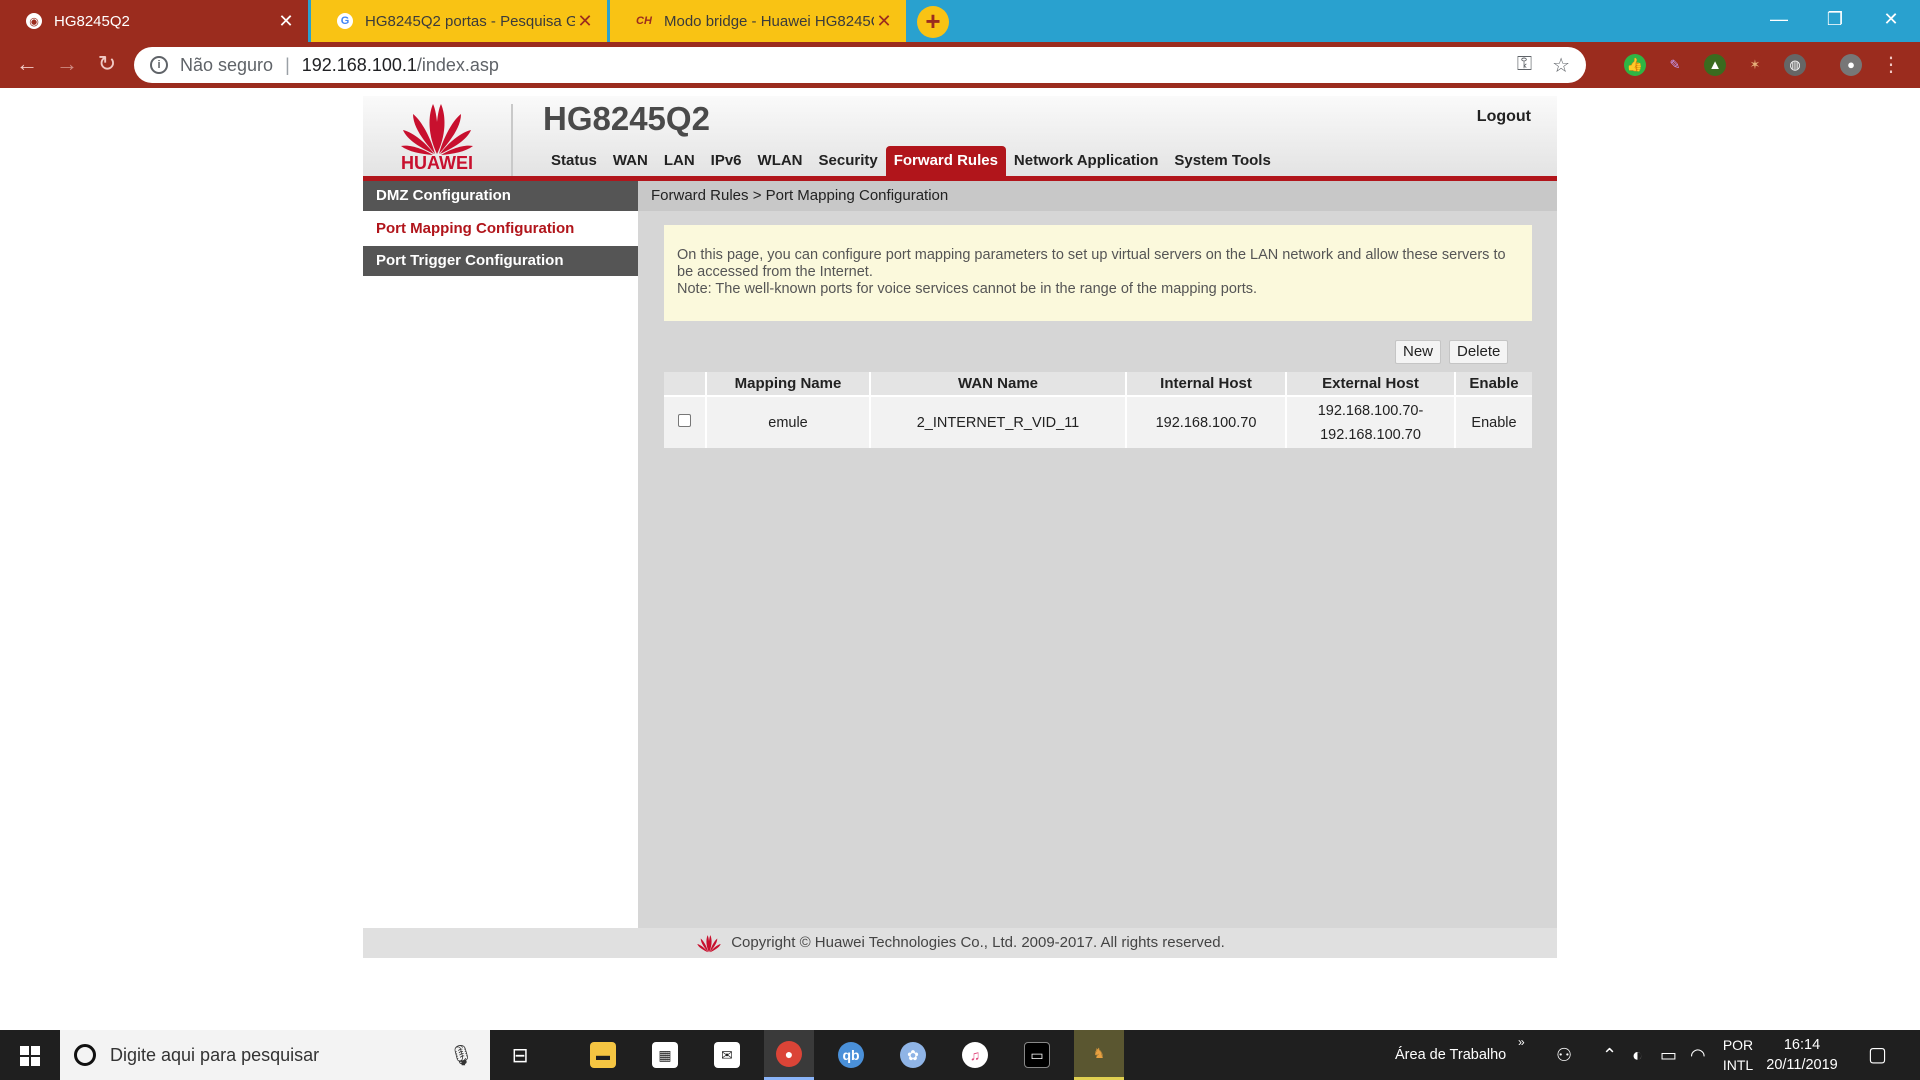  What do you see at coordinates (500, 229) in the screenshot?
I see `sidebar-item-port-mapping: Port Mapping Configuration` at bounding box center [500, 229].